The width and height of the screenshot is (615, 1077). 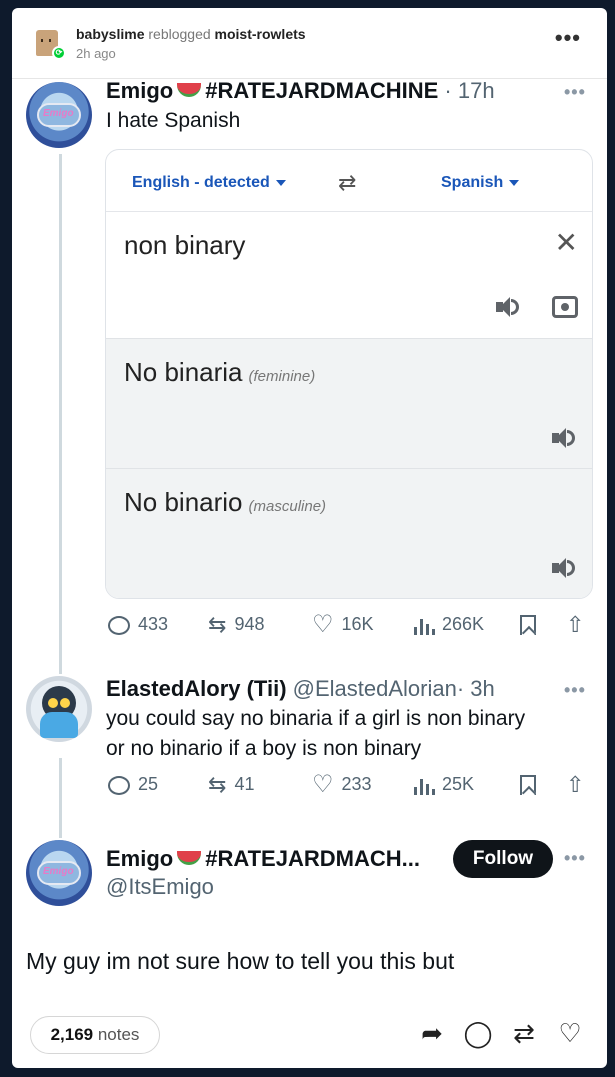 I want to click on notes-label: notes, so click(x=118, y=1034).